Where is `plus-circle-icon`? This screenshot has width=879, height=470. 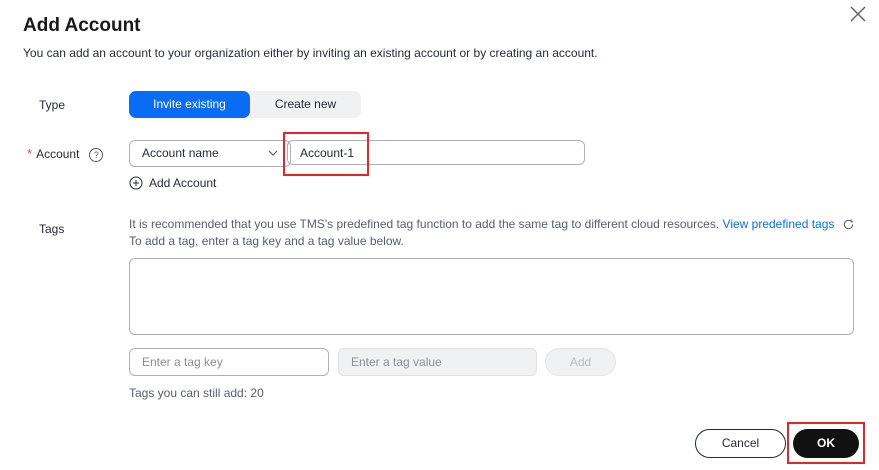 plus-circle-icon is located at coordinates (136, 183).